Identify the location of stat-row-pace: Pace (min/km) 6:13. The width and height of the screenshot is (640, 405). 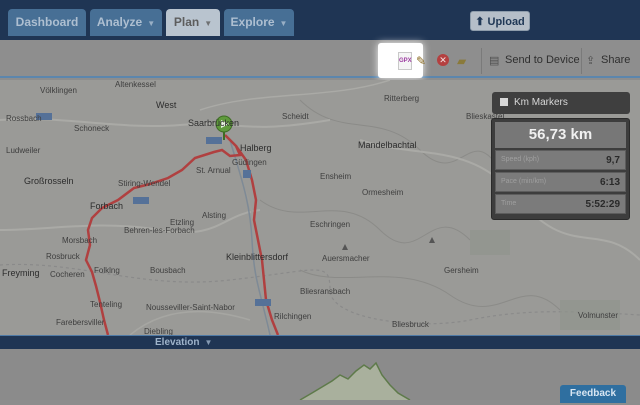
(560, 182).